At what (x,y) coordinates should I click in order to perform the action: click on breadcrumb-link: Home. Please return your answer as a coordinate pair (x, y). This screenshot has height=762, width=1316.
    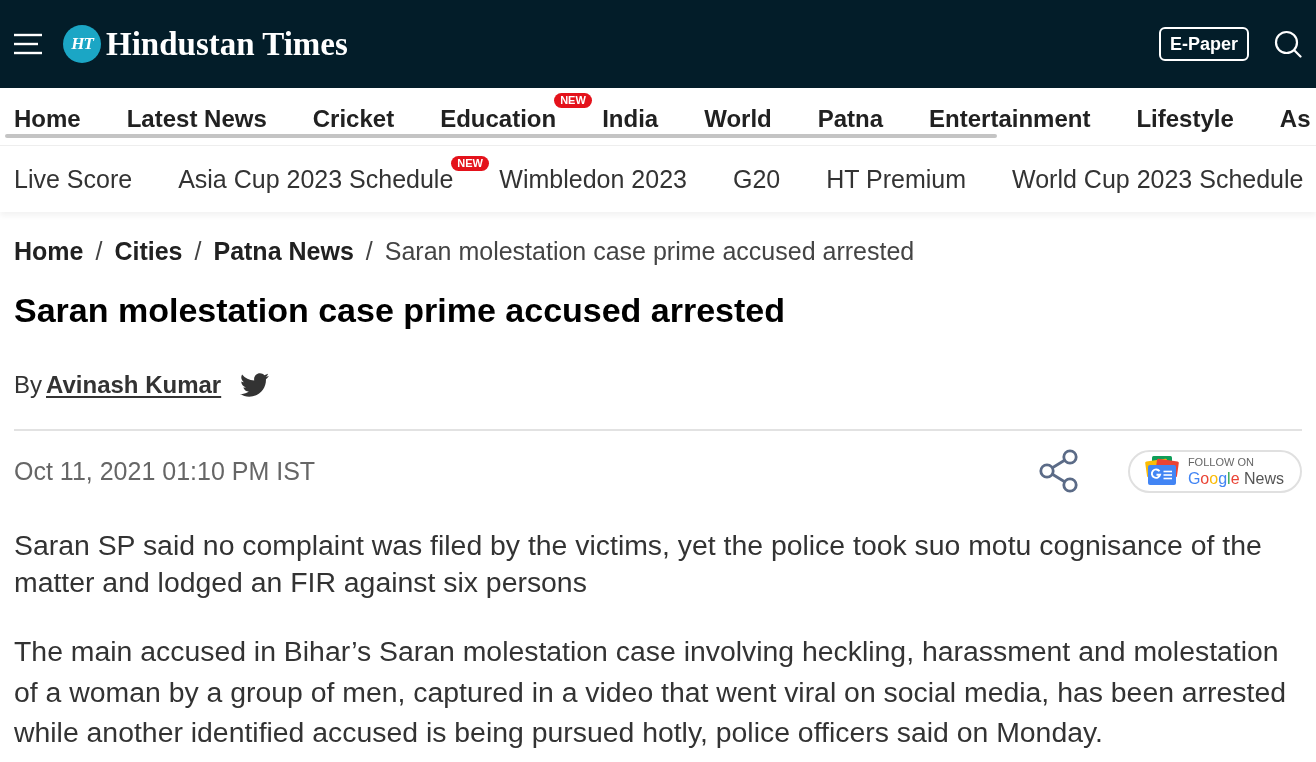
    Looking at the image, I should click on (49, 251).